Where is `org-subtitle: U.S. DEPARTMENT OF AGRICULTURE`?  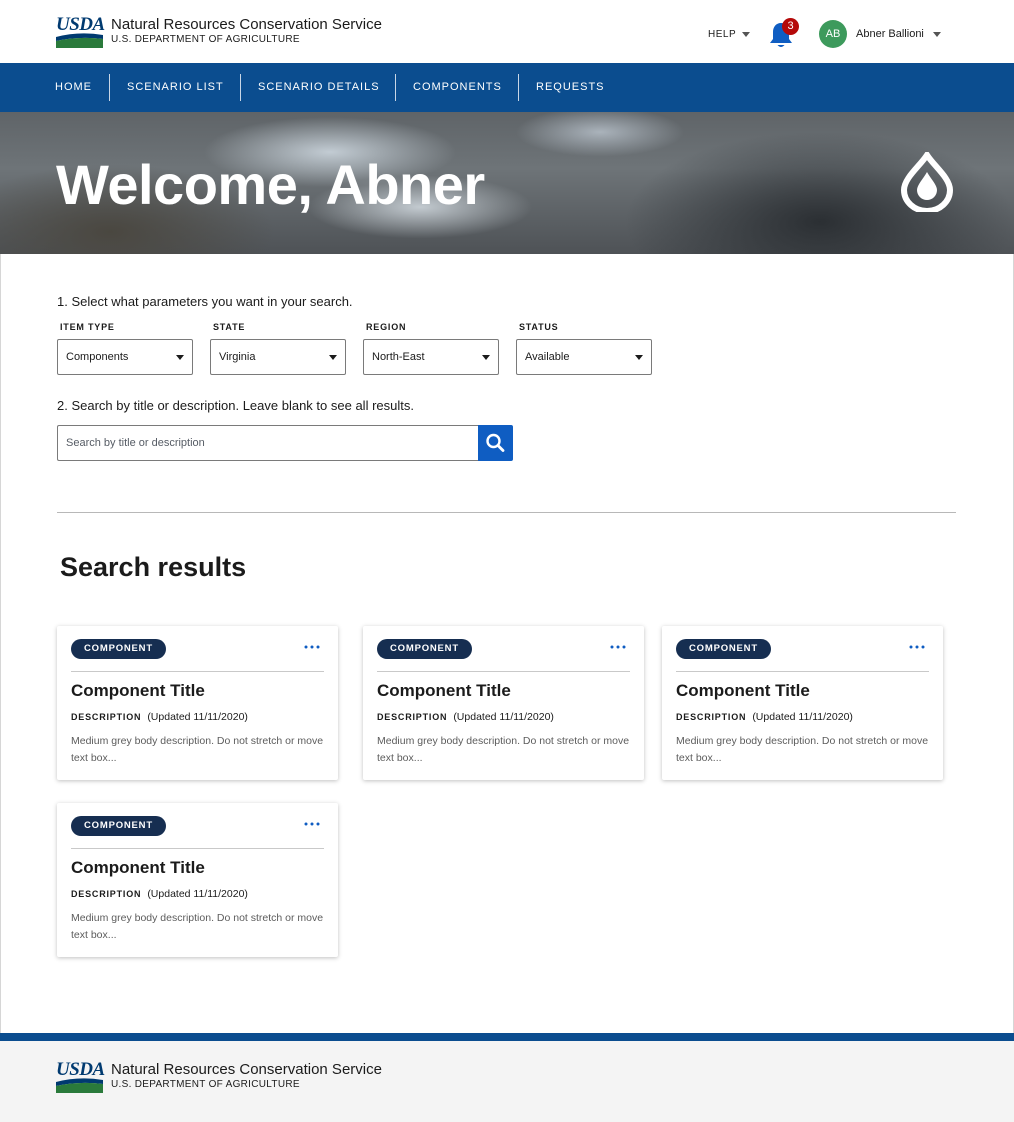 org-subtitle: U.S. DEPARTMENT OF AGRICULTURE is located at coordinates (205, 39).